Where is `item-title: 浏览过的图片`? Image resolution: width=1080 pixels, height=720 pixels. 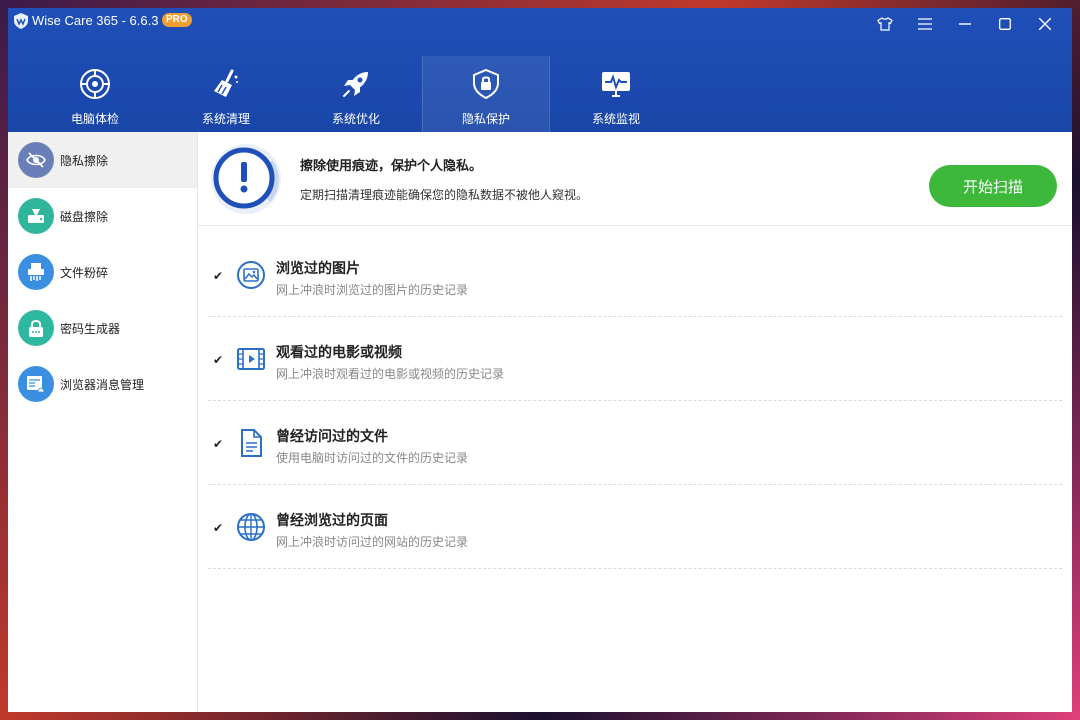 item-title: 浏览过的图片 is located at coordinates (318, 269).